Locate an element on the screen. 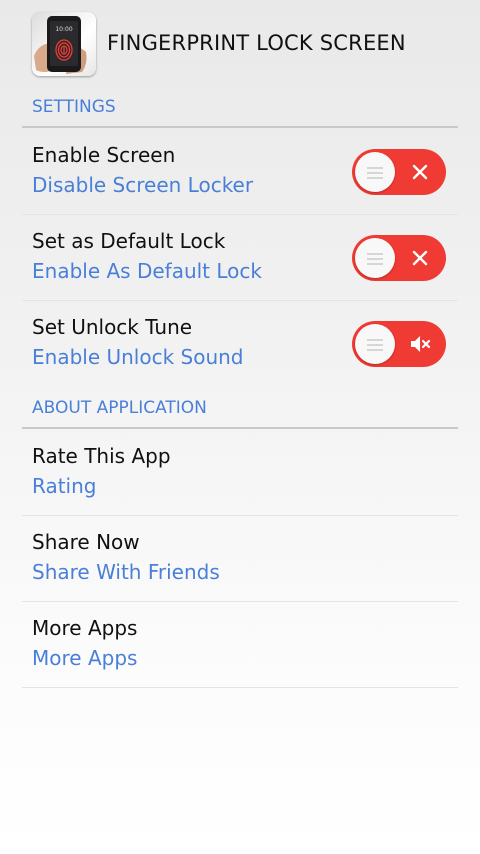 This screenshot has width=480, height=854. settings-section-divider is located at coordinates (240, 127).